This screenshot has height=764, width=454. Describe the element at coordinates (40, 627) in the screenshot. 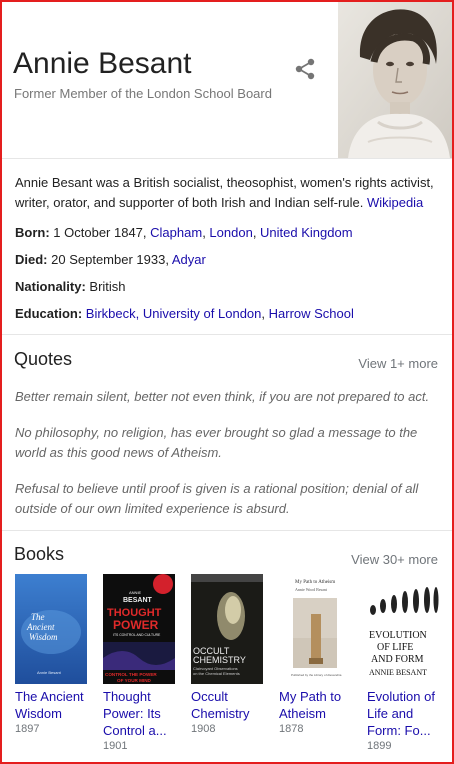

I see `cover-text: Ancient` at that location.